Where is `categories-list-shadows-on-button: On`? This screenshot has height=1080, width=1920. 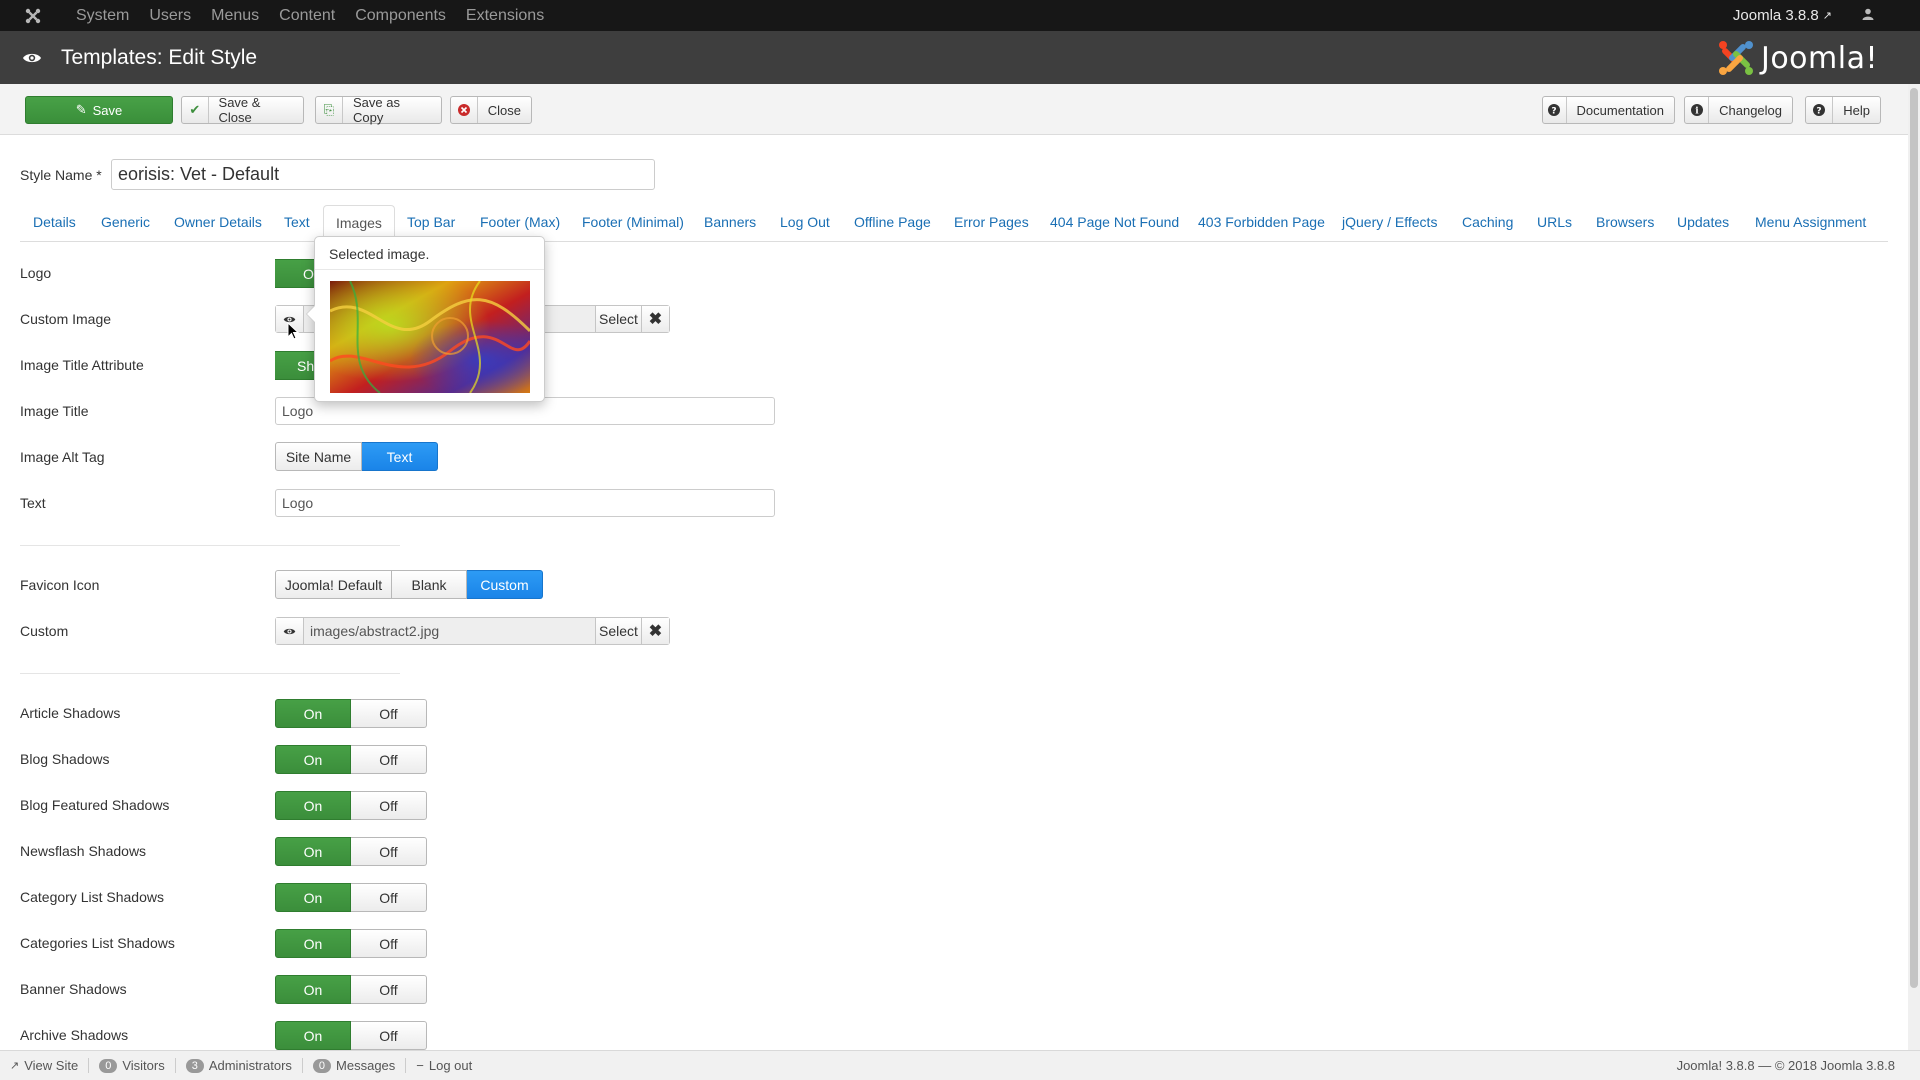 categories-list-shadows-on-button: On is located at coordinates (313, 943).